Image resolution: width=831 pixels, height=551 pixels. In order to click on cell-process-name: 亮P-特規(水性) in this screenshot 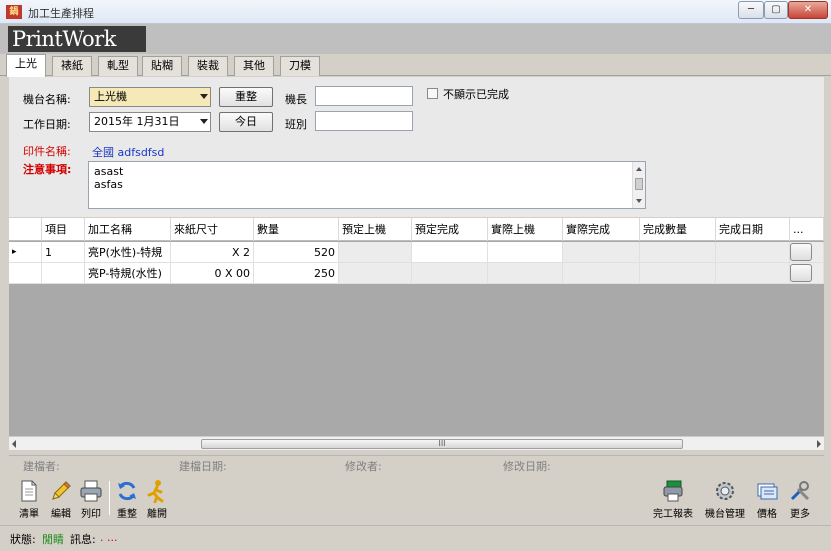, I will do `click(128, 273)`.